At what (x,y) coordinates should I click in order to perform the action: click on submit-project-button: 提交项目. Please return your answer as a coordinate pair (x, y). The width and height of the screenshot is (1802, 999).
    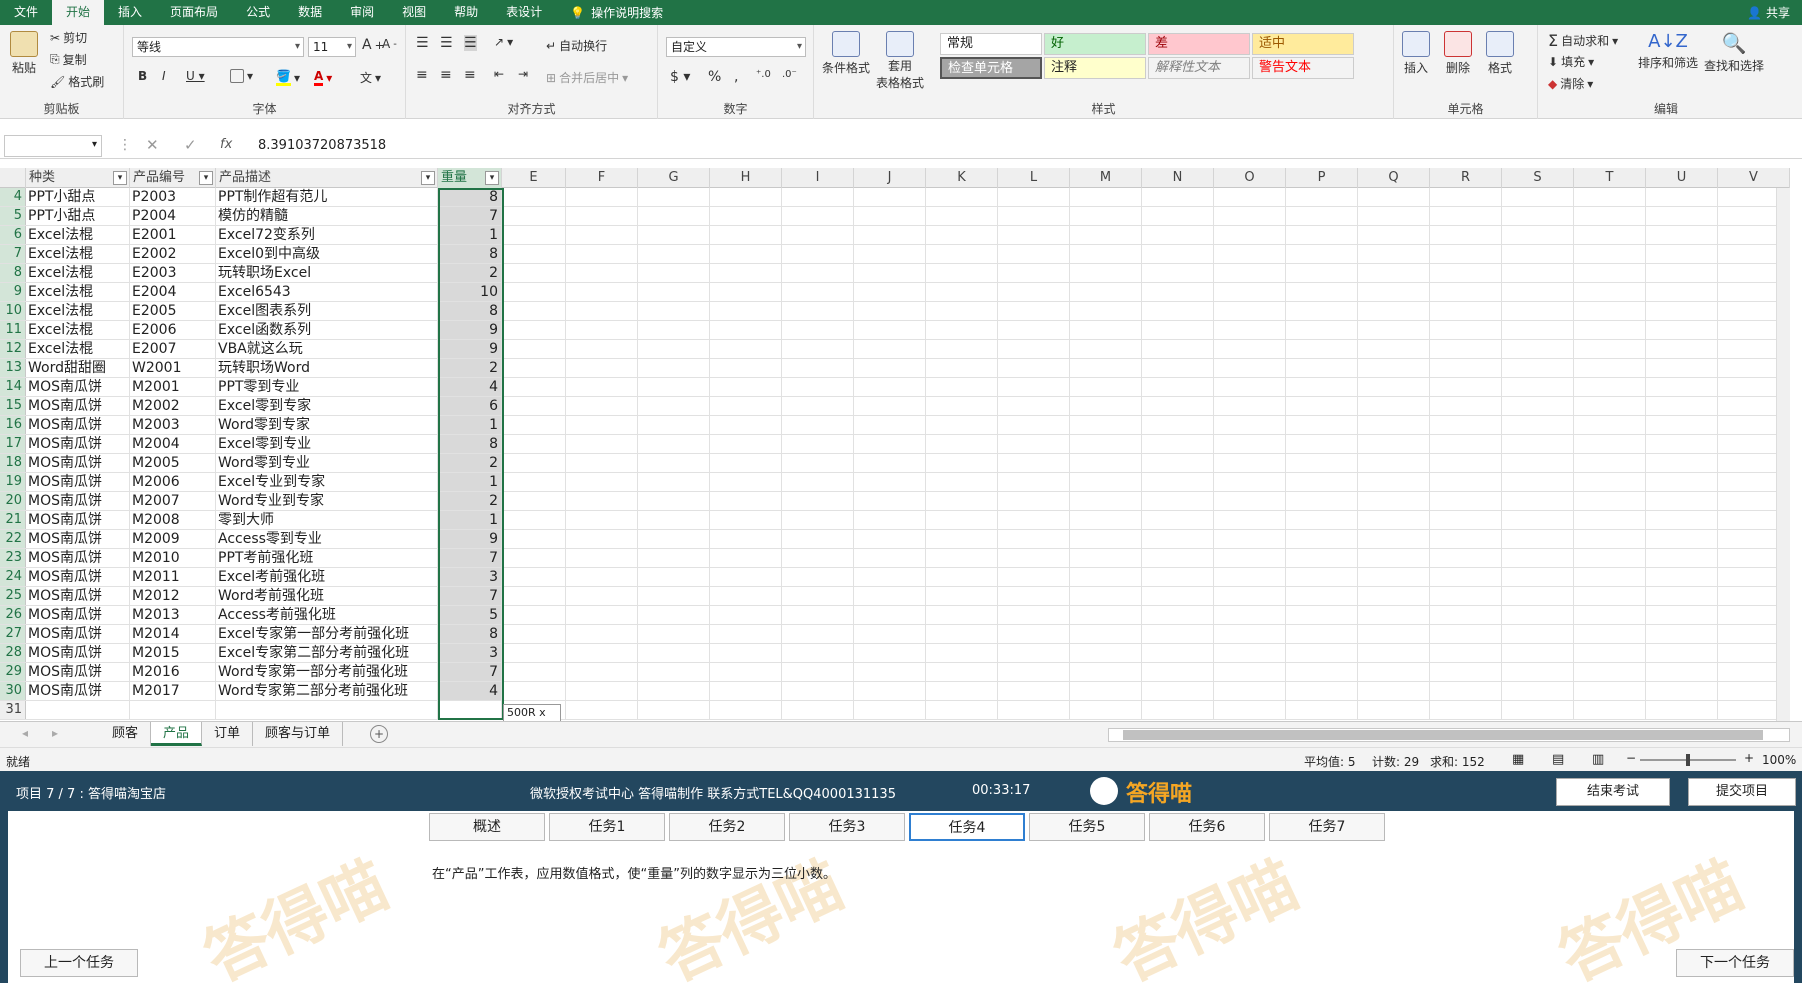
    Looking at the image, I should click on (1742, 792).